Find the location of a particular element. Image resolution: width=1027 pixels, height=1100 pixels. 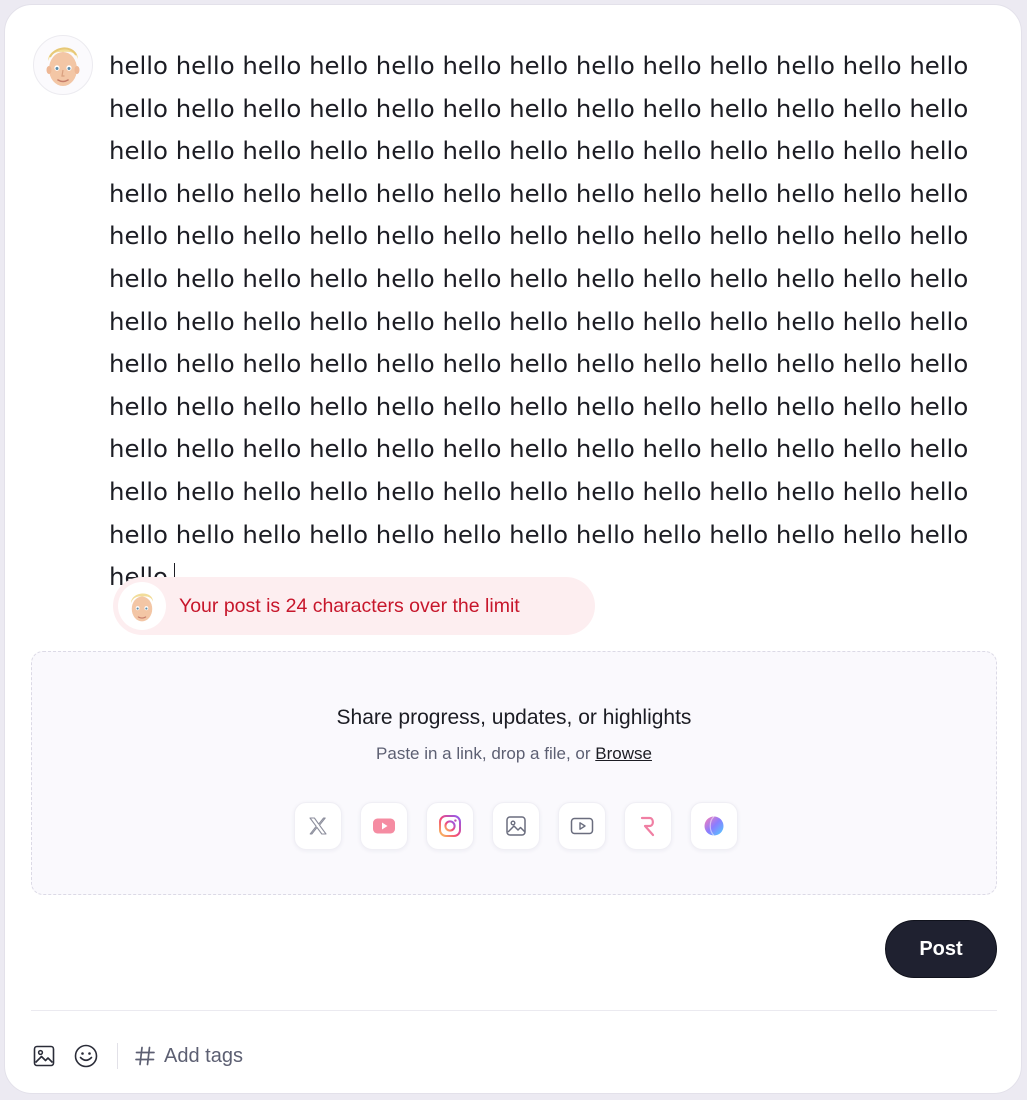

video-embed-button is located at coordinates (582, 826).